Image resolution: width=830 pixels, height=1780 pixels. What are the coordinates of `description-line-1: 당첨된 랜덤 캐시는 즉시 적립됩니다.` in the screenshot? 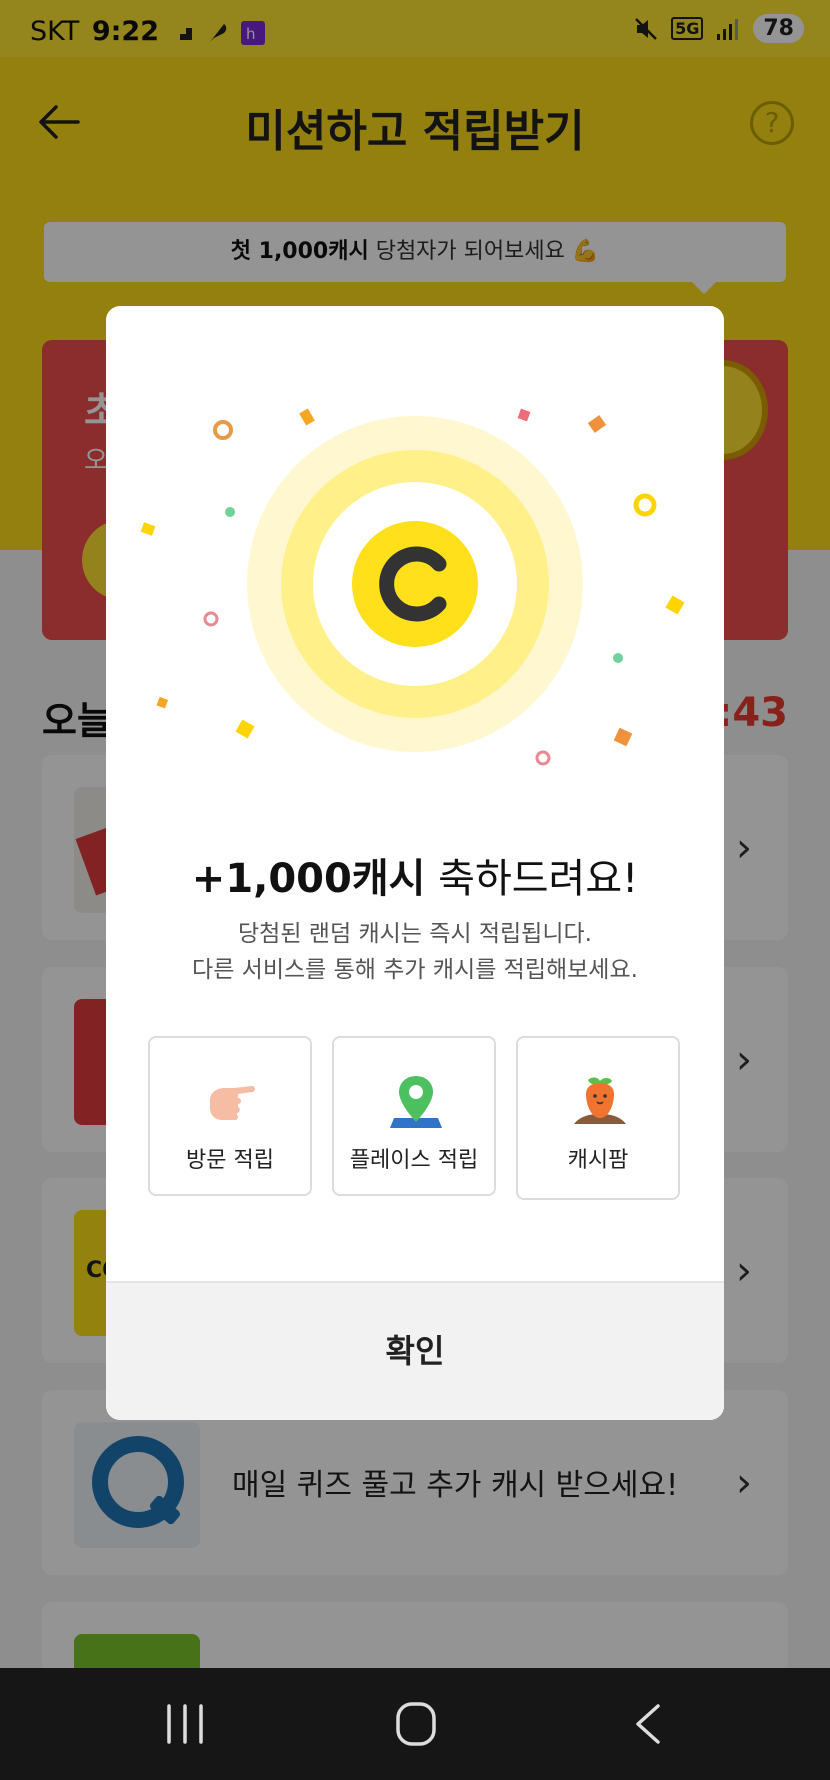 It's located at (415, 934).